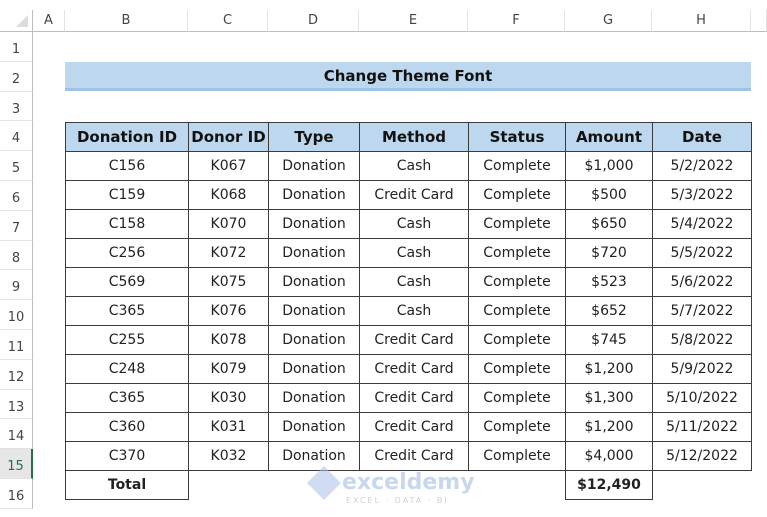 Image resolution: width=767 pixels, height=517 pixels. Describe the element at coordinates (609, 485) in the screenshot. I see `total-amount: $12,490` at that location.